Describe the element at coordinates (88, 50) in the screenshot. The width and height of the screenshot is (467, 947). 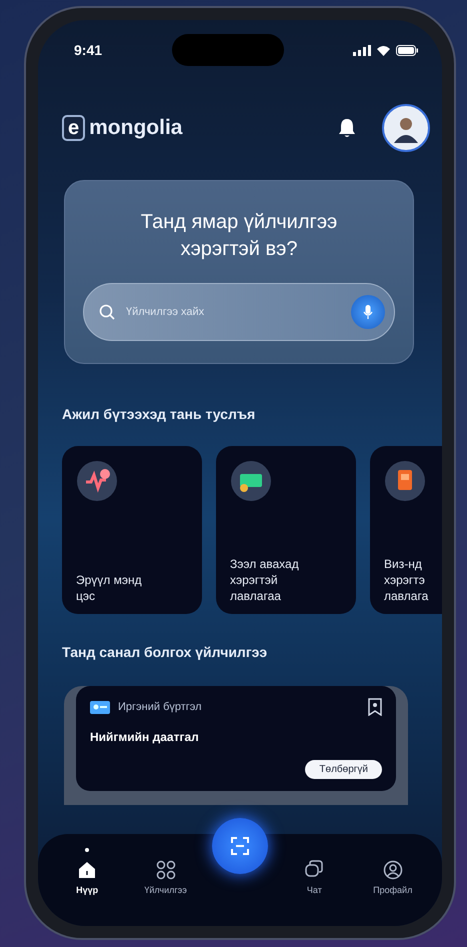
I see `status-time: 9:41` at that location.